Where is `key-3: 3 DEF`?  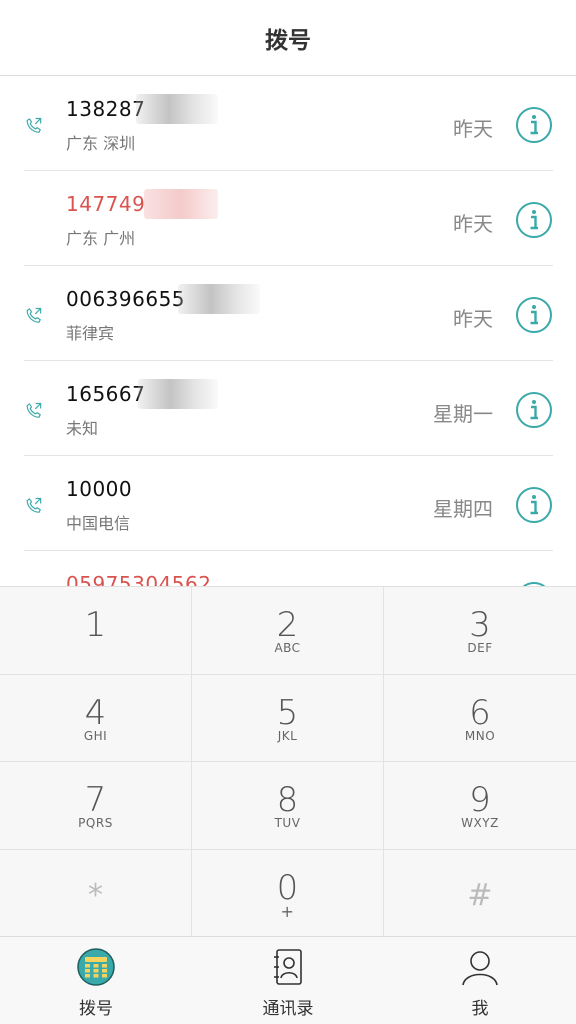
key-3: 3 DEF is located at coordinates (480, 631).